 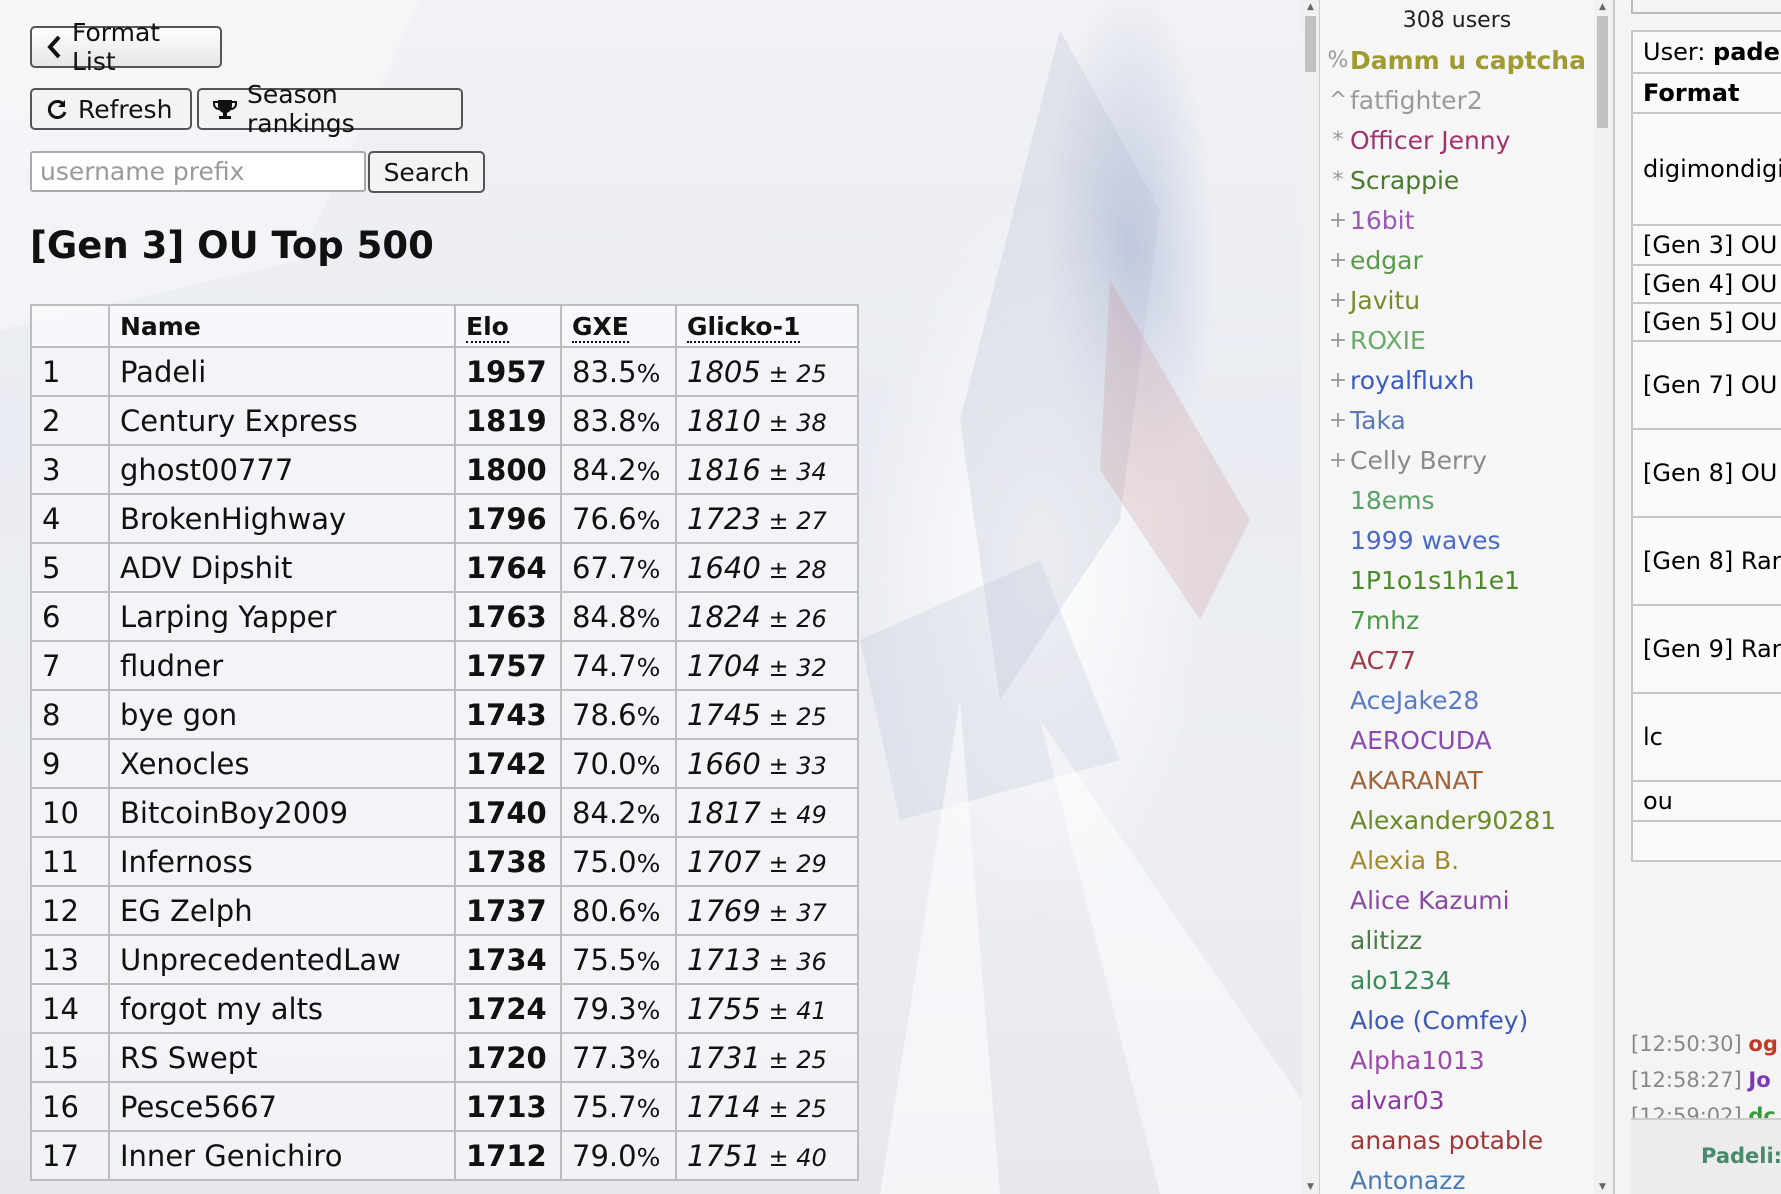 What do you see at coordinates (186, 862) in the screenshot?
I see `player-name-link: Infernoss` at bounding box center [186, 862].